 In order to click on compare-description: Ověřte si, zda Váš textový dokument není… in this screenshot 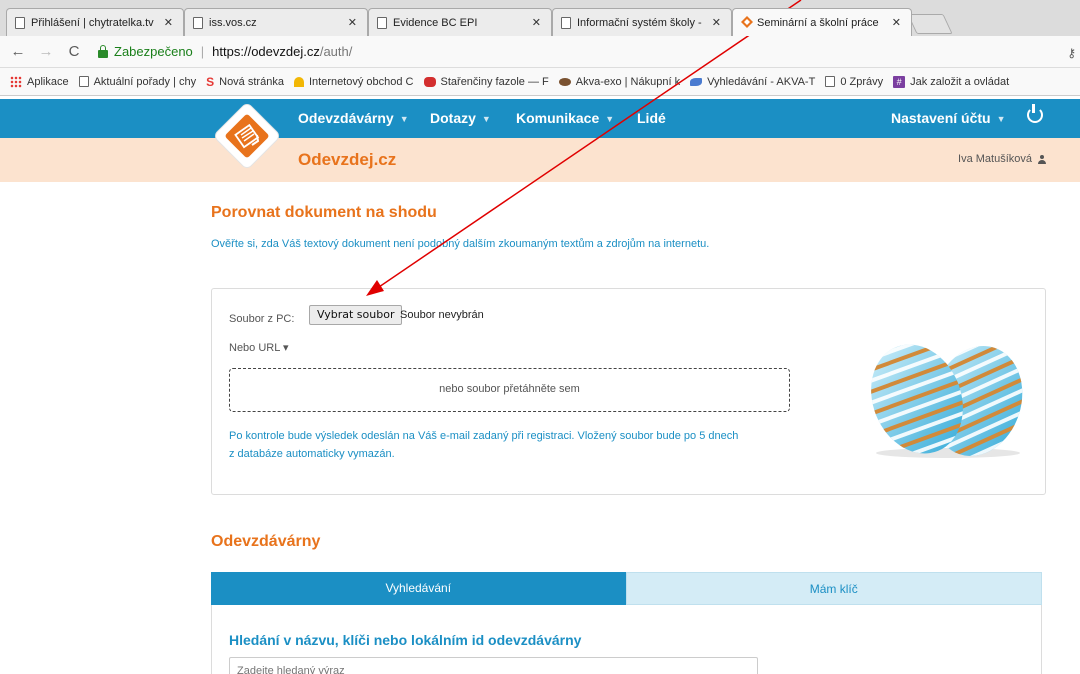, I will do `click(460, 244)`.